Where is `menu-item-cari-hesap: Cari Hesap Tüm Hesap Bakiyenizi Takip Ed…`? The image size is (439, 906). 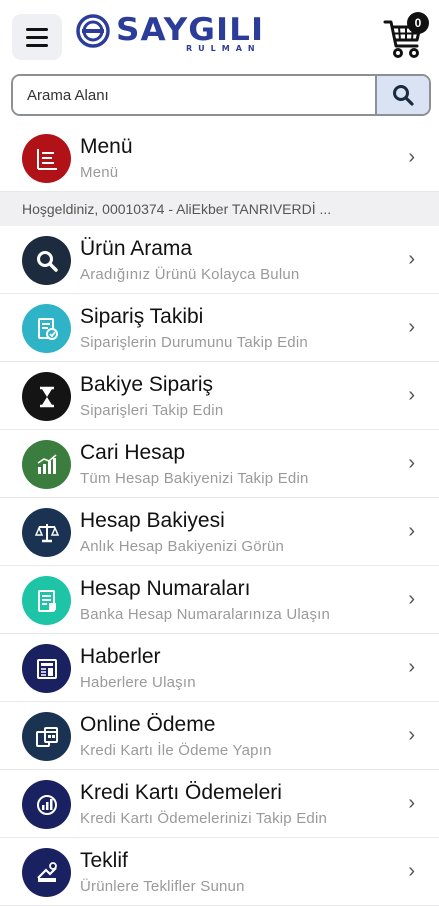
menu-item-cari-hesap: Cari Hesap Tüm Hesap Bakiyenizi Takip Ed… is located at coordinates (219, 464).